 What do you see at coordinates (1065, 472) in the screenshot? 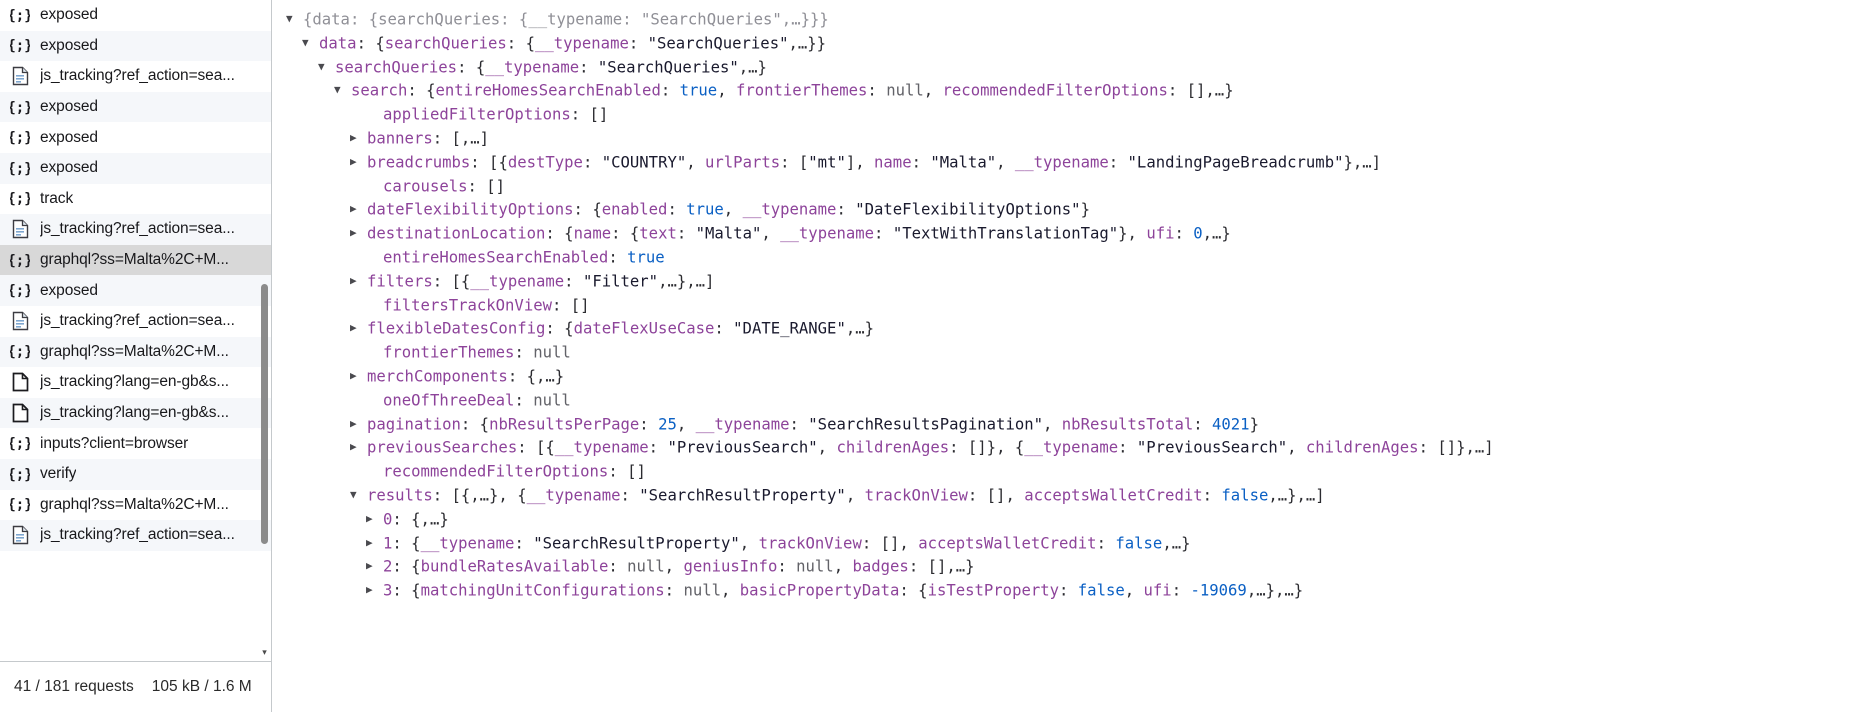
I see `json-tree-row: ▶recommendedFilterOptions: []` at bounding box center [1065, 472].